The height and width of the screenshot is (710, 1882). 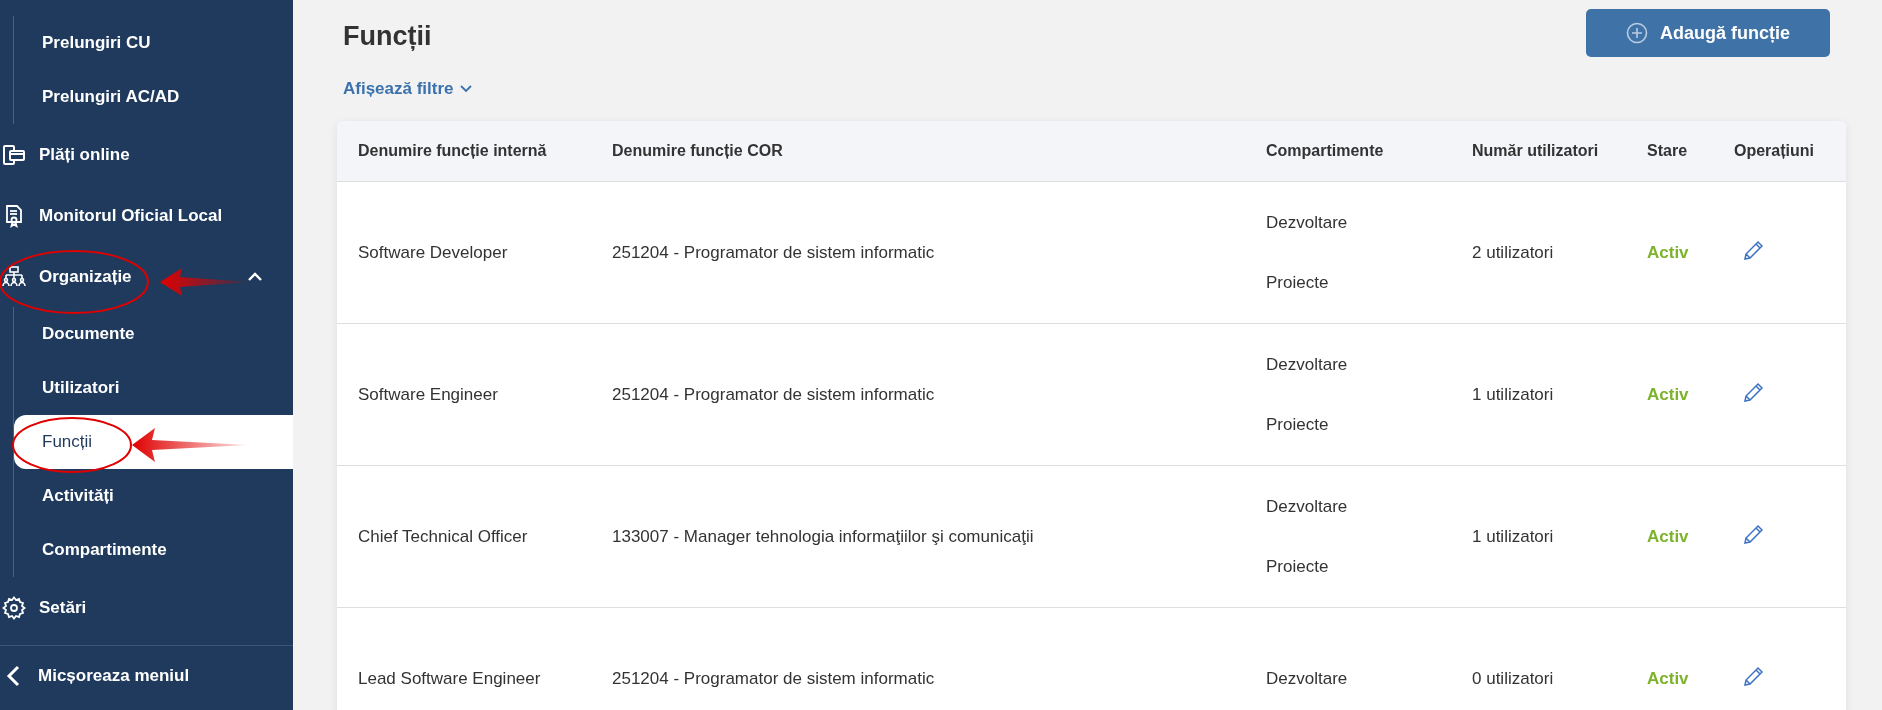 I want to click on chevron-down-icon, so click(x=465, y=89).